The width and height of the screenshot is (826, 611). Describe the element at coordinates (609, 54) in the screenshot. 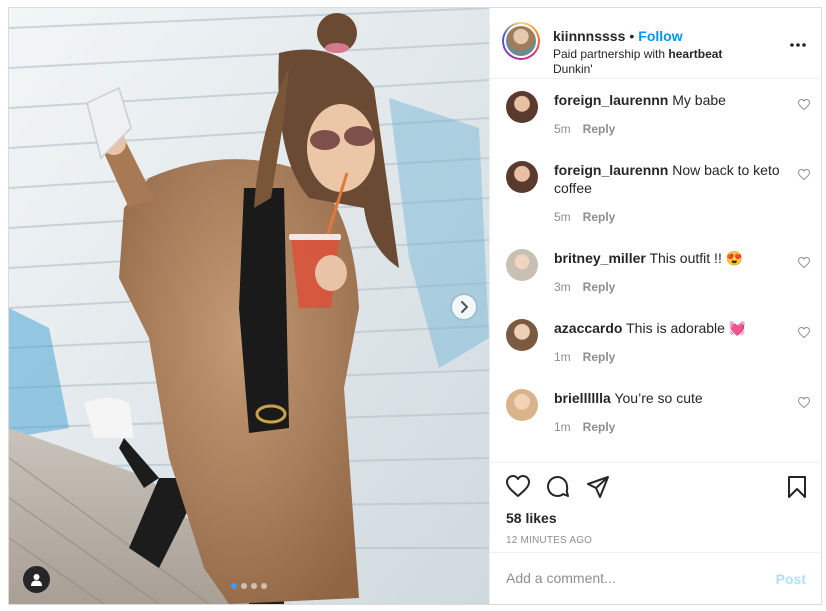

I see `partnership-label: Paid partnership with` at that location.